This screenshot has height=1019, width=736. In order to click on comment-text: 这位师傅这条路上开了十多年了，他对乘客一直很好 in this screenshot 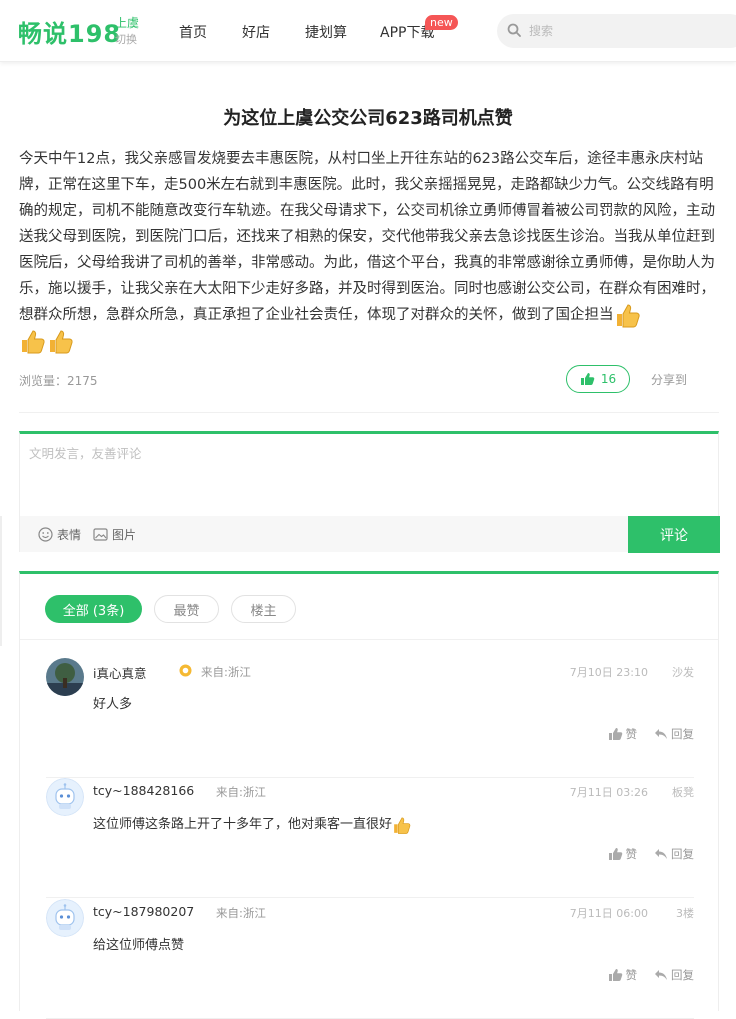, I will do `click(252, 824)`.